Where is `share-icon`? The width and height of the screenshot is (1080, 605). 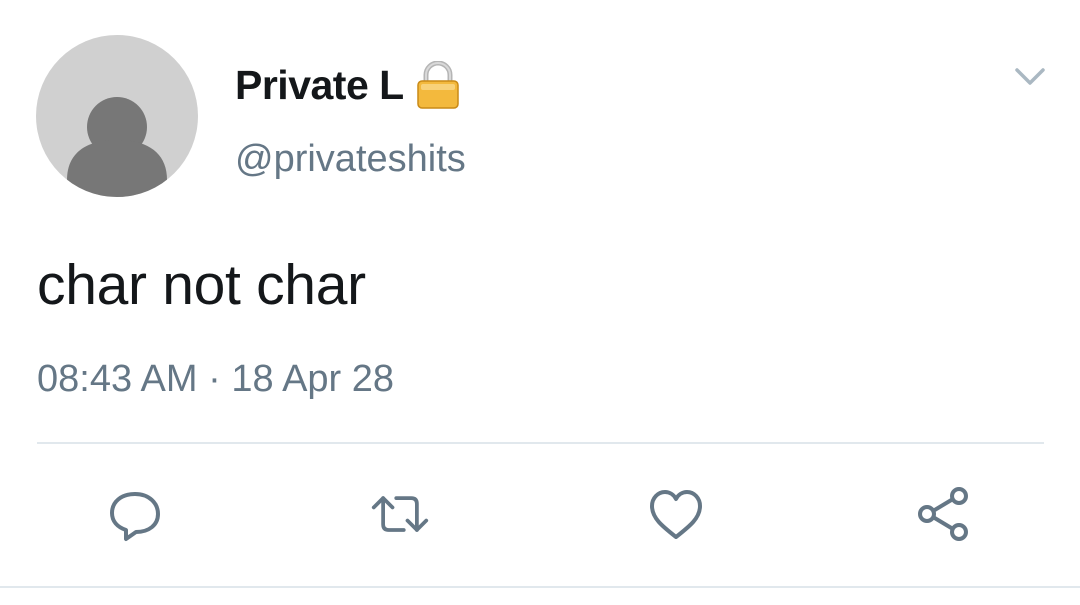
share-icon is located at coordinates (943, 514).